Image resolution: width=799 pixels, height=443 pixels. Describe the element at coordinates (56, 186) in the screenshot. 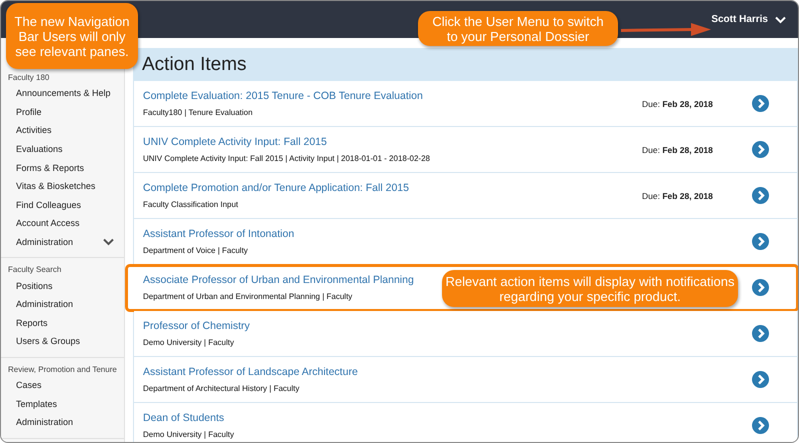

I see `nav-link: Vitas & Biosketches` at that location.